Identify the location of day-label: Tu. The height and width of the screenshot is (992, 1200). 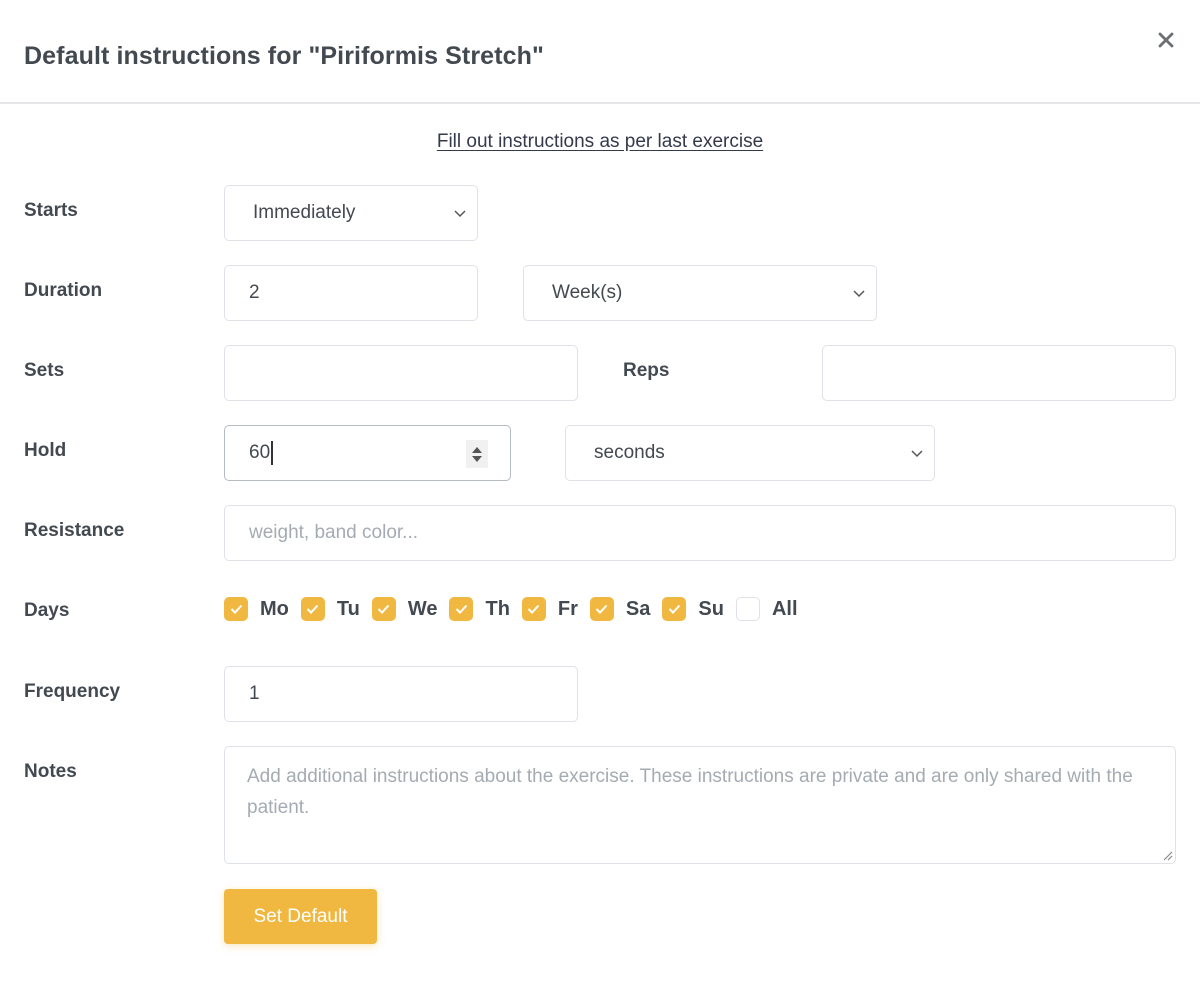
(348, 608).